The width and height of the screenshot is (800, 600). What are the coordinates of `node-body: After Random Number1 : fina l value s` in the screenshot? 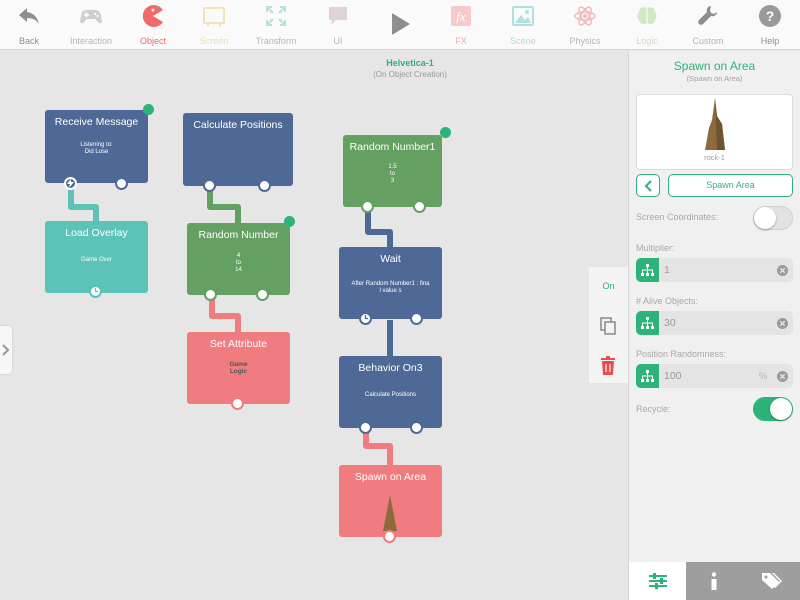 It's located at (390, 287).